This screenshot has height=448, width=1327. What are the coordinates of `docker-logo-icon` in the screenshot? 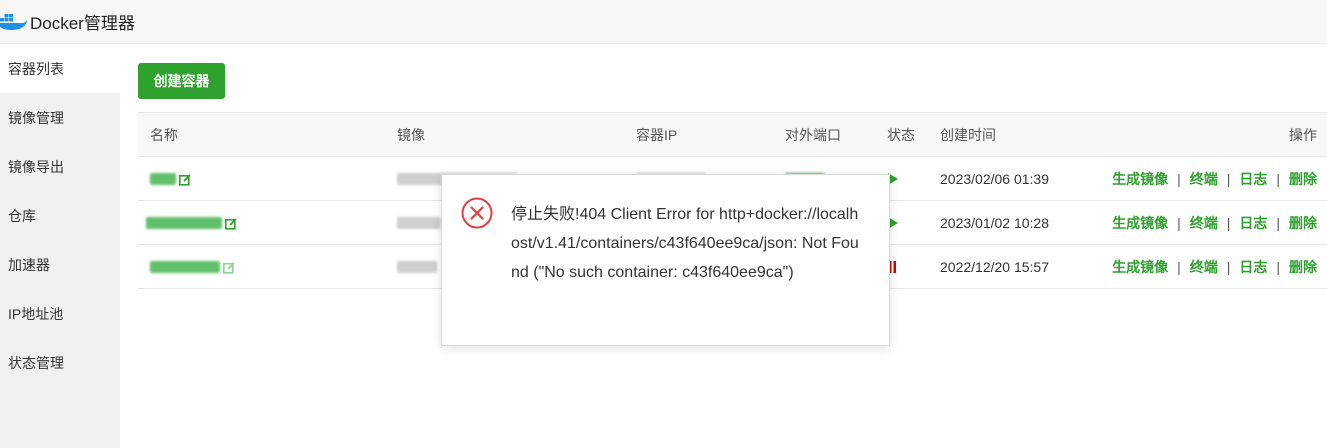 It's located at (14, 22).